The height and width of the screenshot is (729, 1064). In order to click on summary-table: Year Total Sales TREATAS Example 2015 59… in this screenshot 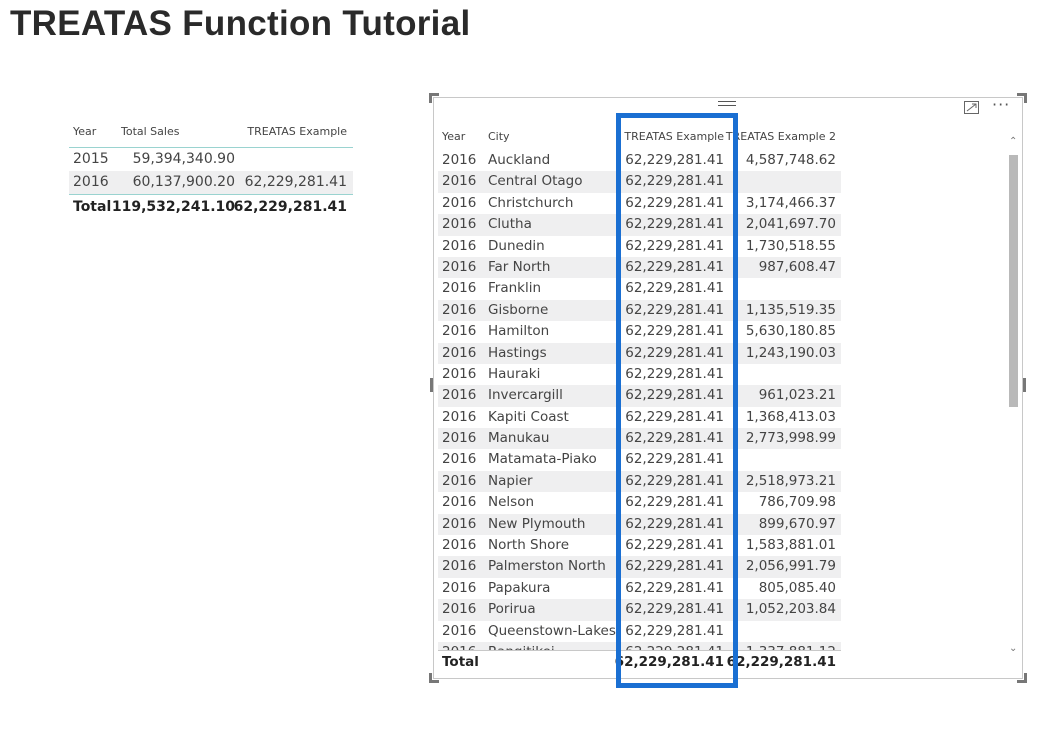, I will do `click(211, 169)`.